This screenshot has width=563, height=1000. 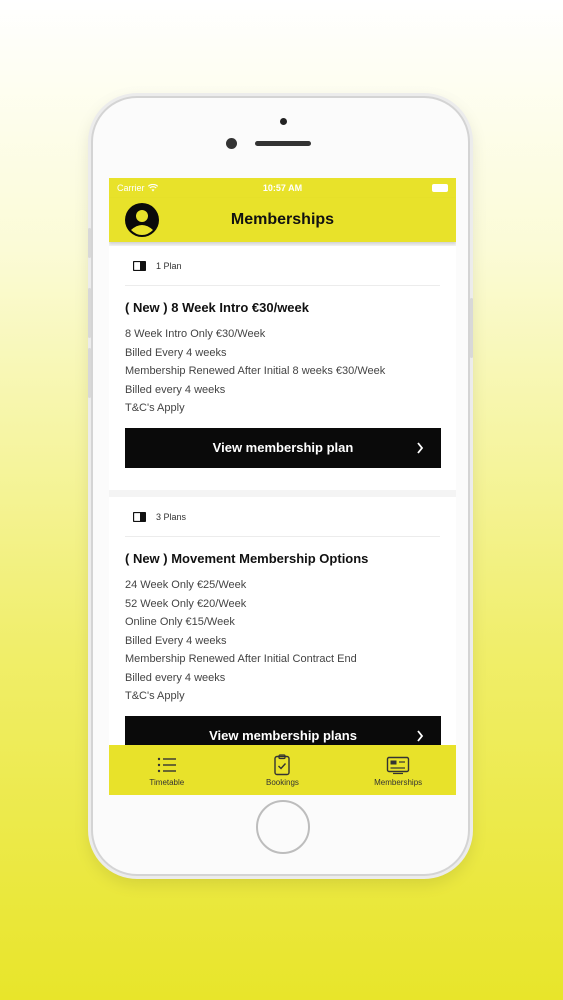 I want to click on earpiece-speaker, so click(x=283, y=143).